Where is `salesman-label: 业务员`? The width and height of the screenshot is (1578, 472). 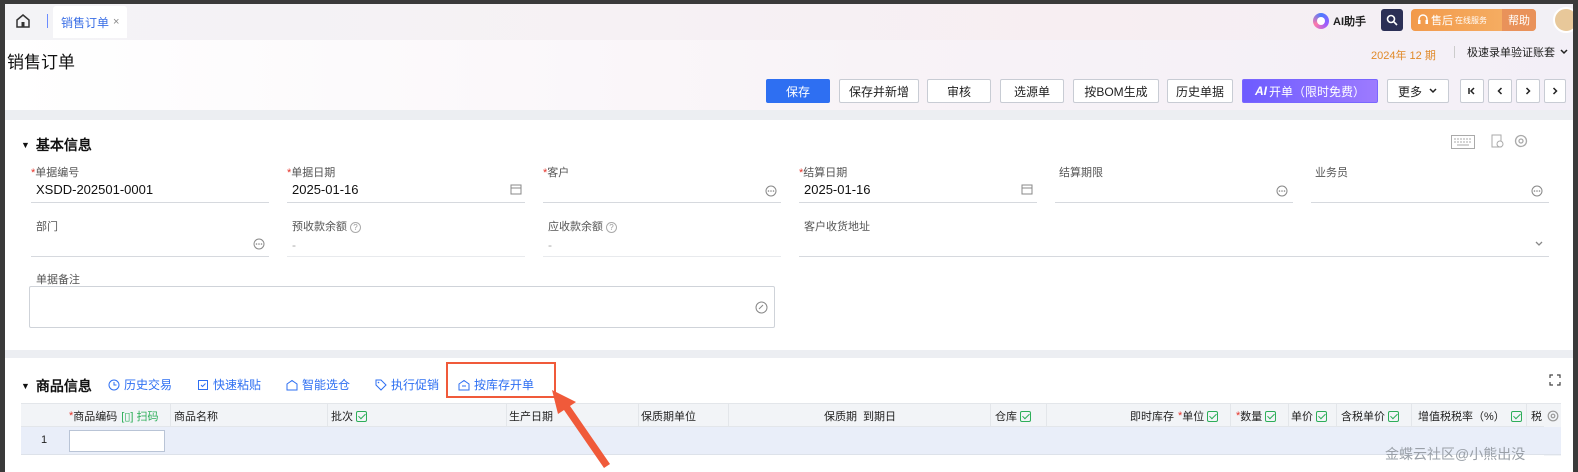
salesman-label: 业务员 is located at coordinates (1331, 173).